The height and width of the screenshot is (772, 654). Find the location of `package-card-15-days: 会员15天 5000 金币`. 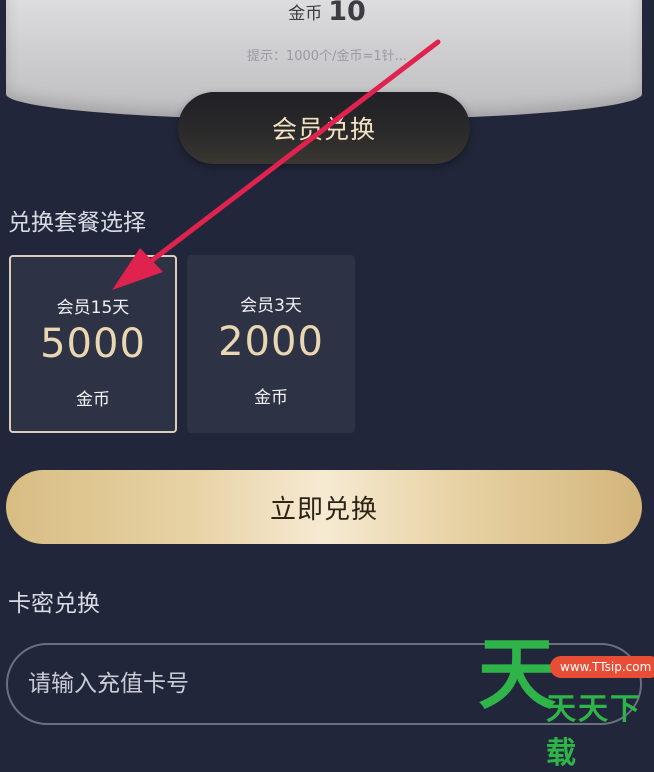

package-card-15-days: 会员15天 5000 金币 is located at coordinates (93, 344).